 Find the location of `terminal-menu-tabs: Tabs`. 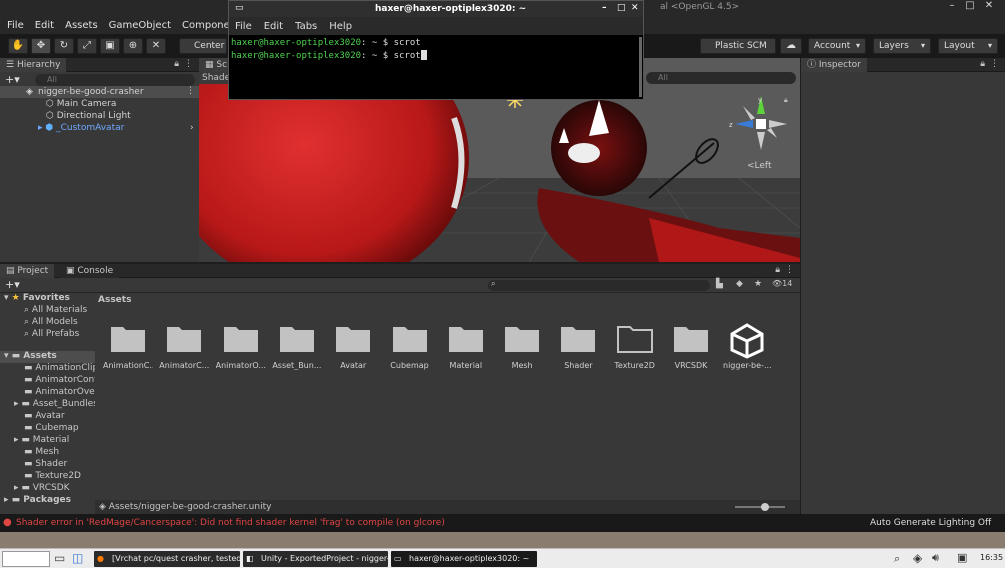

terminal-menu-tabs: Tabs is located at coordinates (306, 26).